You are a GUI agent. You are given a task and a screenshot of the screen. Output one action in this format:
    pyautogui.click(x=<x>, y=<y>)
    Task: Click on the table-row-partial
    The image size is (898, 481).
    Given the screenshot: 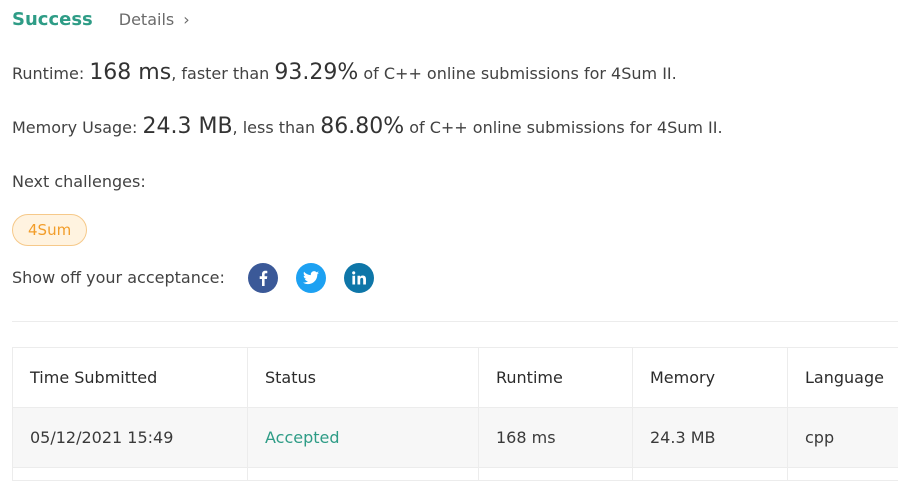 What is the action you would take?
    pyautogui.click(x=455, y=474)
    